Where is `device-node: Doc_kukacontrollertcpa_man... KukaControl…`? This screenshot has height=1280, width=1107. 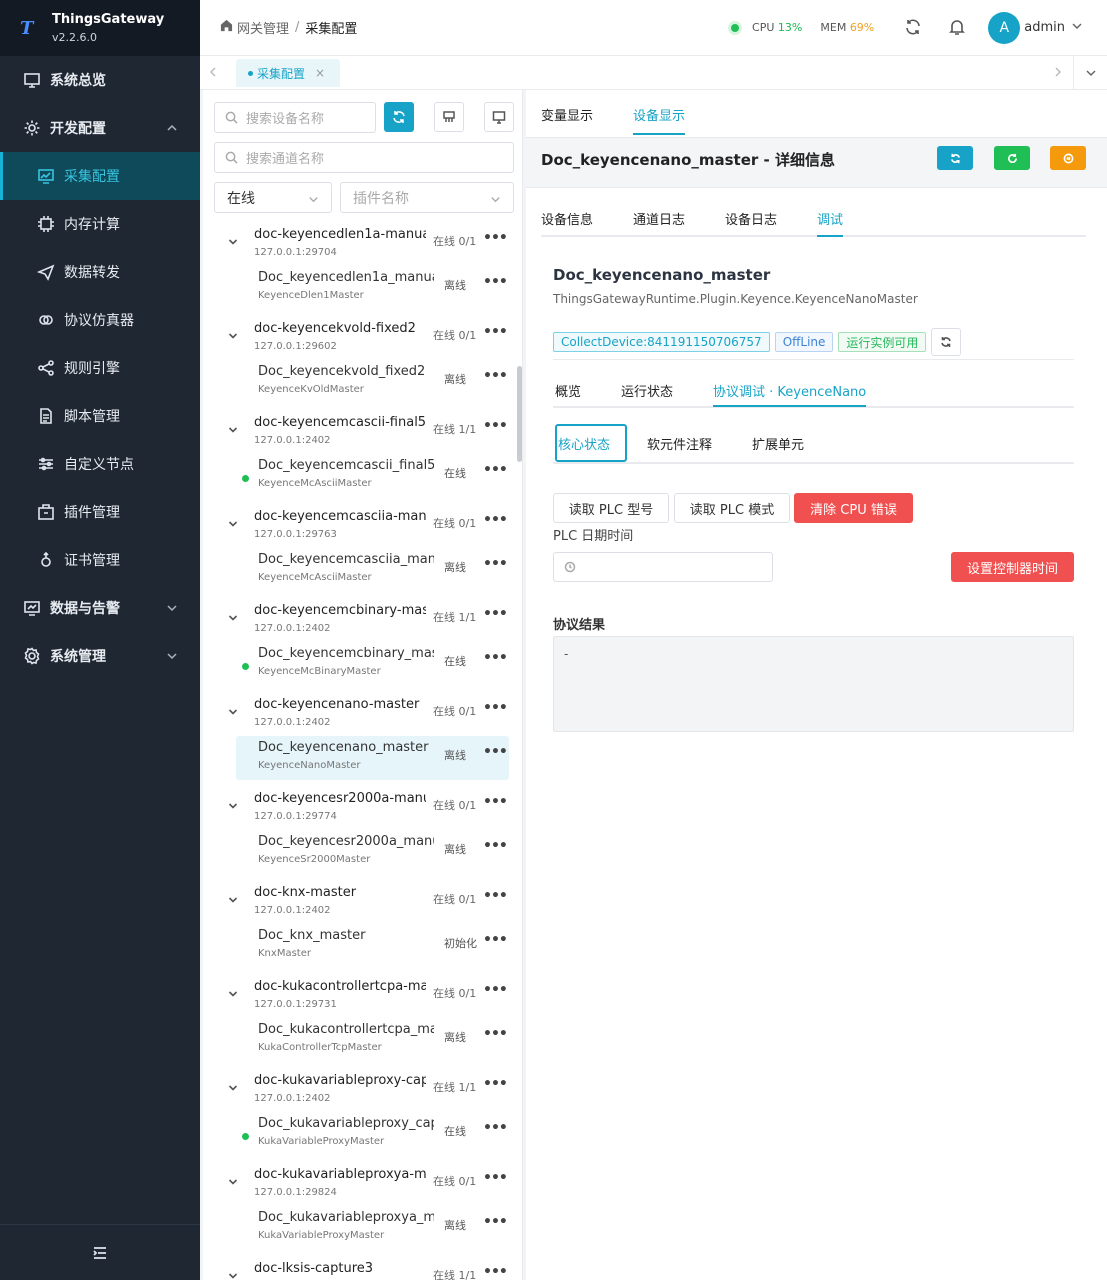
device-node: Doc_kukacontrollertcpa_man... KukaControl… is located at coordinates (372, 1040).